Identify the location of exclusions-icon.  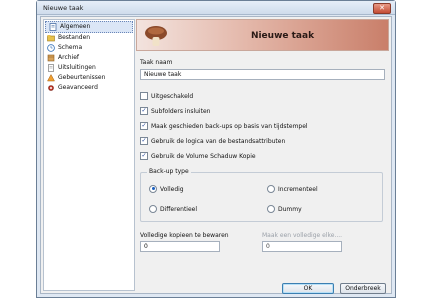
(51, 68).